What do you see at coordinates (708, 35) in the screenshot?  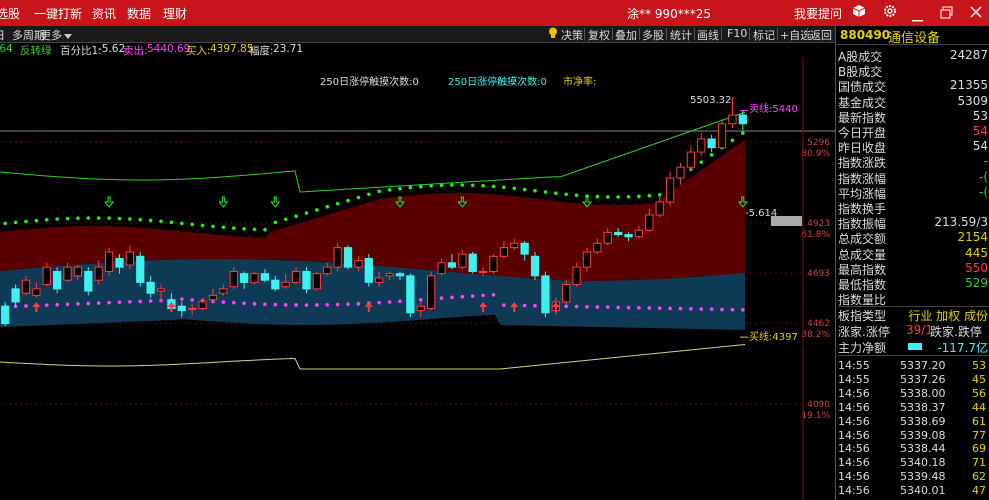 I see `draw-line-button: 画线` at bounding box center [708, 35].